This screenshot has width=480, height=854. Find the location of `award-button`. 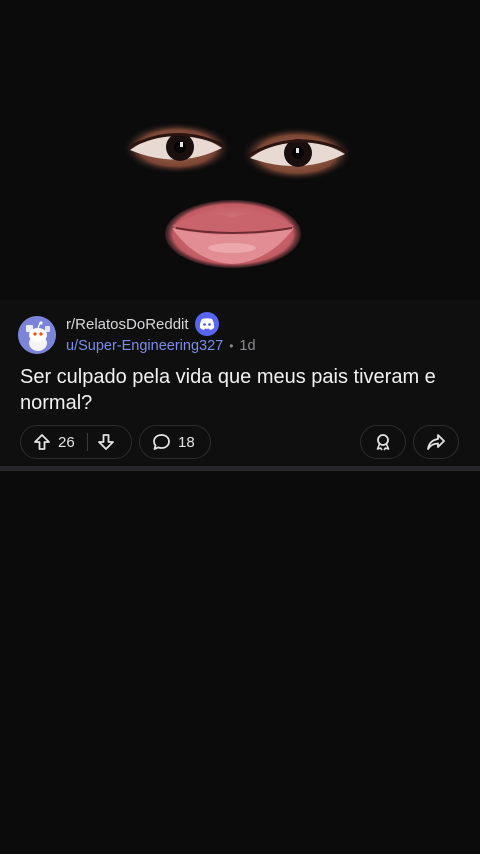

award-button is located at coordinates (383, 442).